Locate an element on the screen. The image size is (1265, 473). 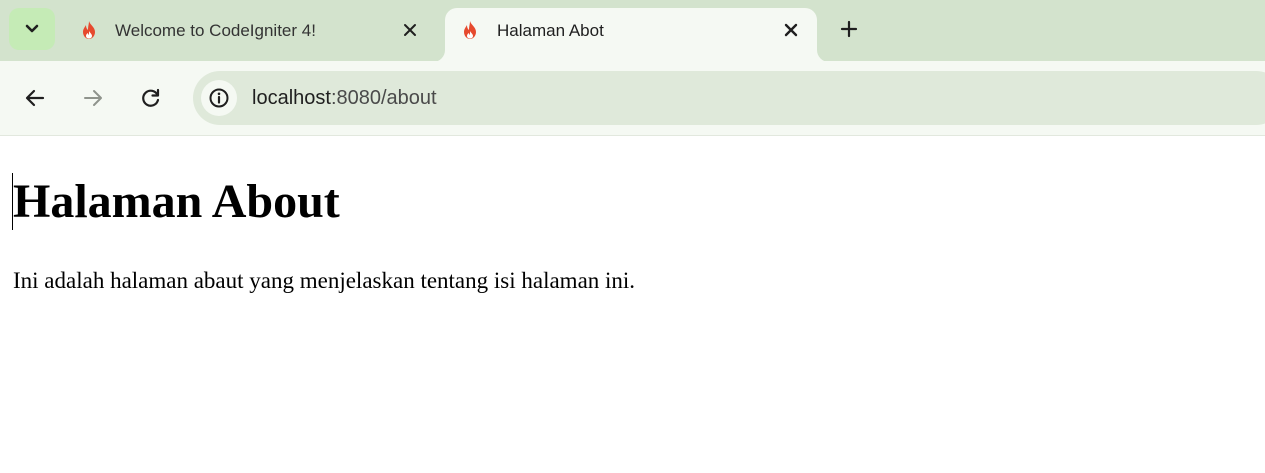
tab-strip: Welcome to CodeIgniter 4! Halaman Abot is located at coordinates (632, 31).